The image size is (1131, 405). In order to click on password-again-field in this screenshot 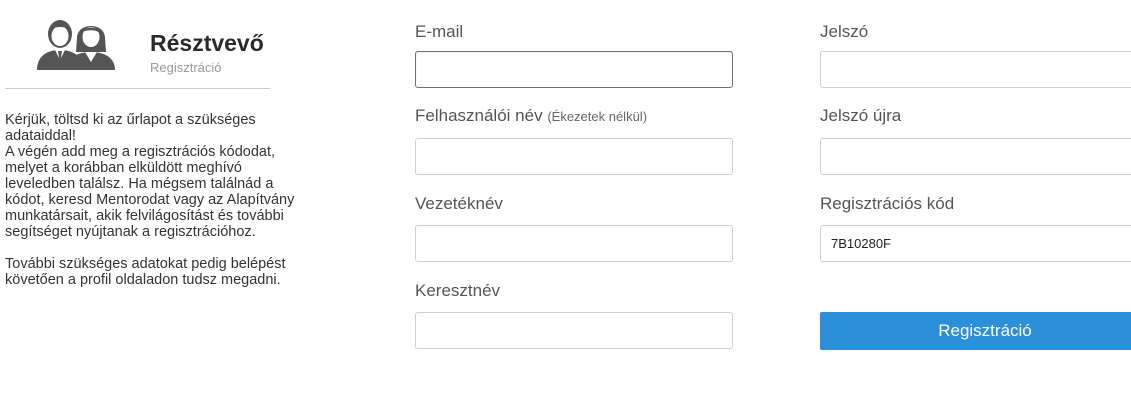, I will do `click(975, 156)`.